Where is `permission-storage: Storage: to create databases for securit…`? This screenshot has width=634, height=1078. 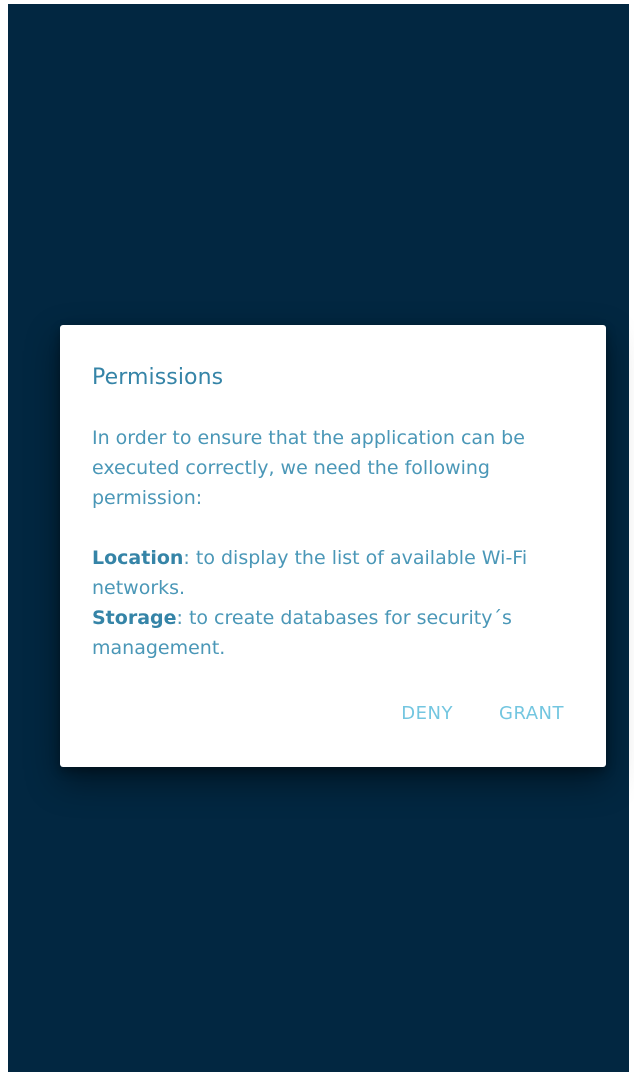 permission-storage: Storage: to create databases for securit… is located at coordinates (333, 633).